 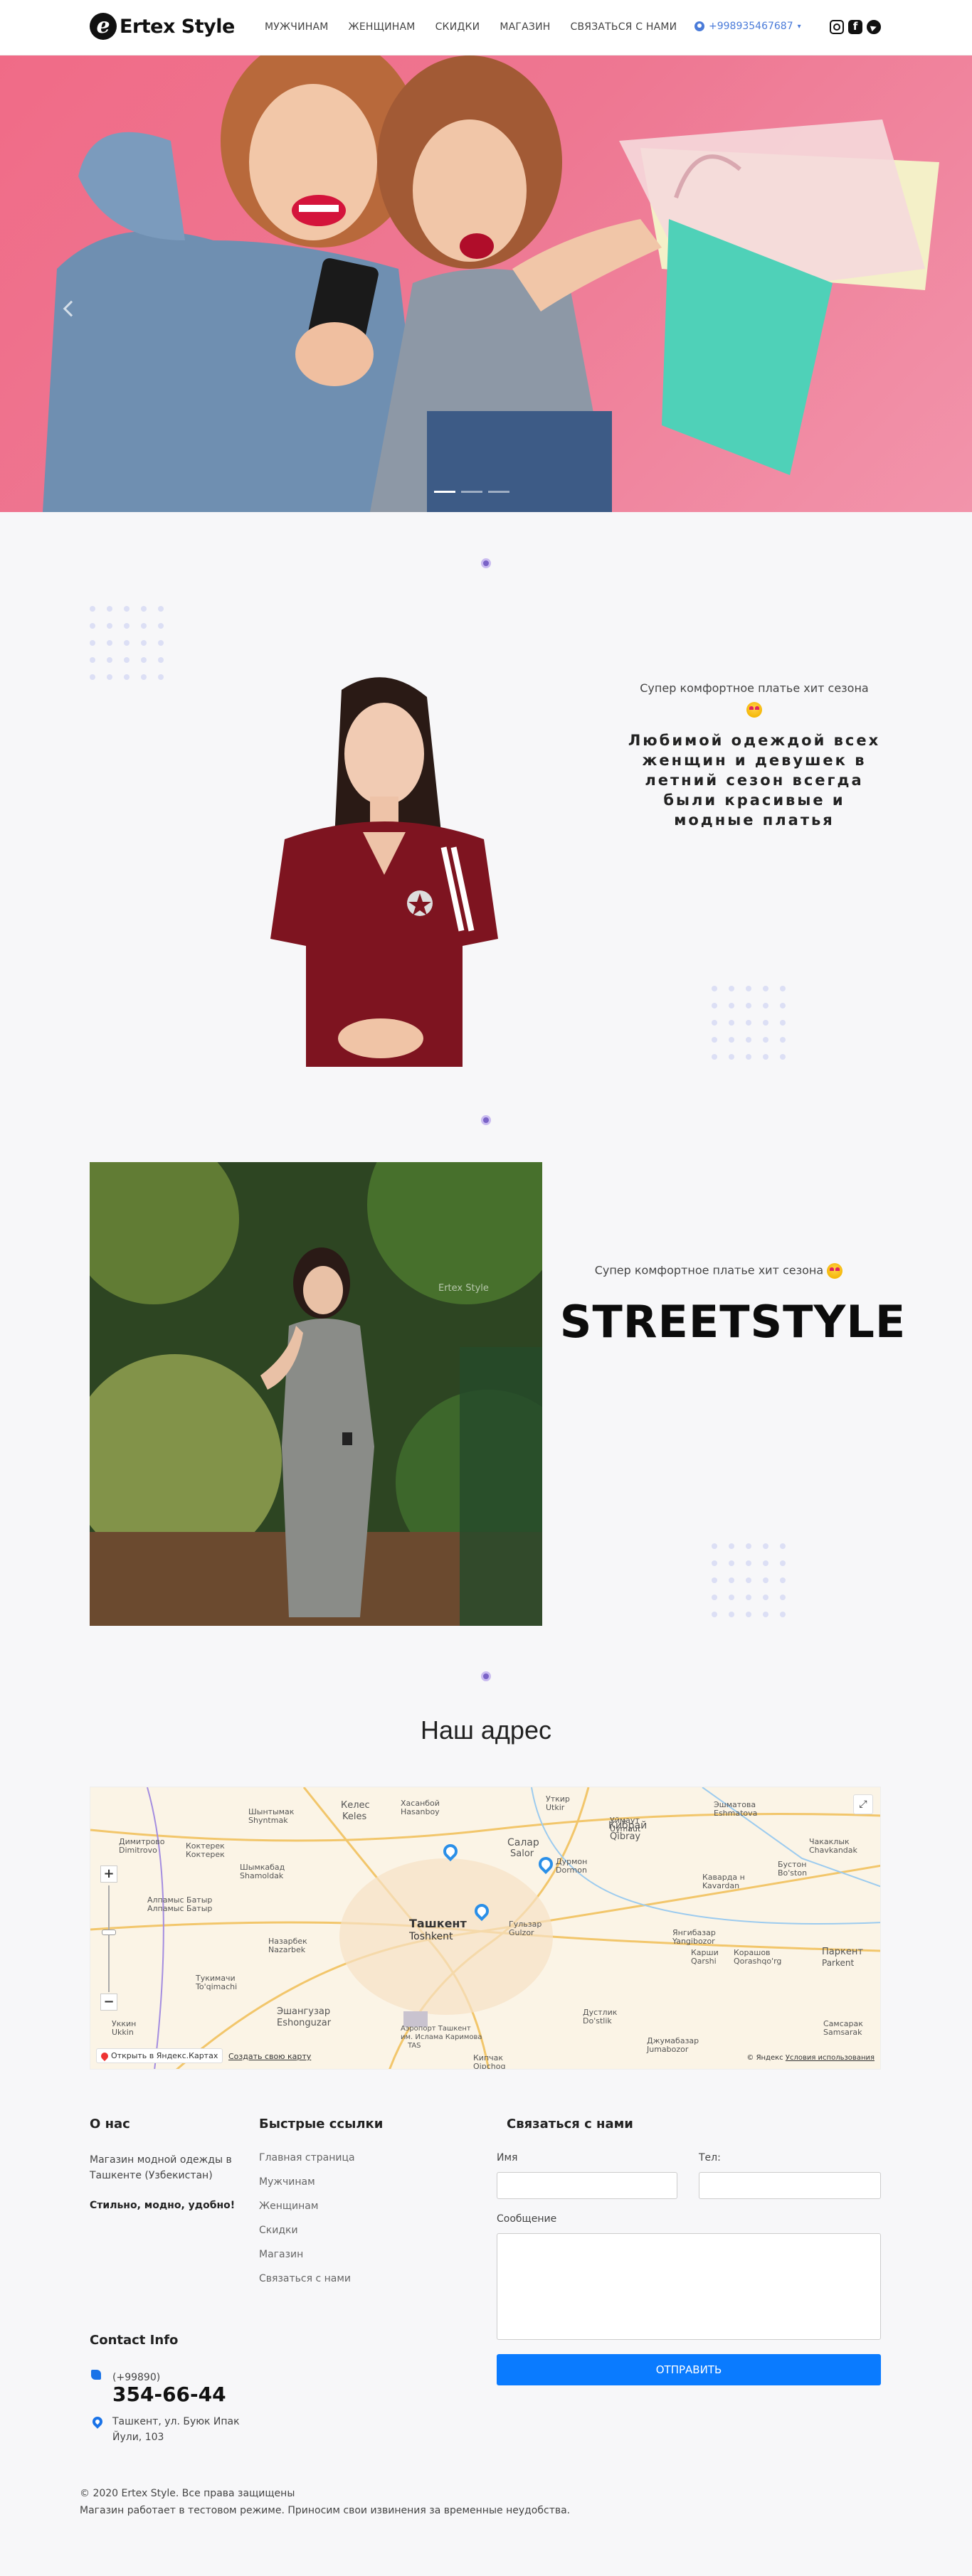 What do you see at coordinates (431, 1936) in the screenshot?
I see `map-city-label: Toshkent` at bounding box center [431, 1936].